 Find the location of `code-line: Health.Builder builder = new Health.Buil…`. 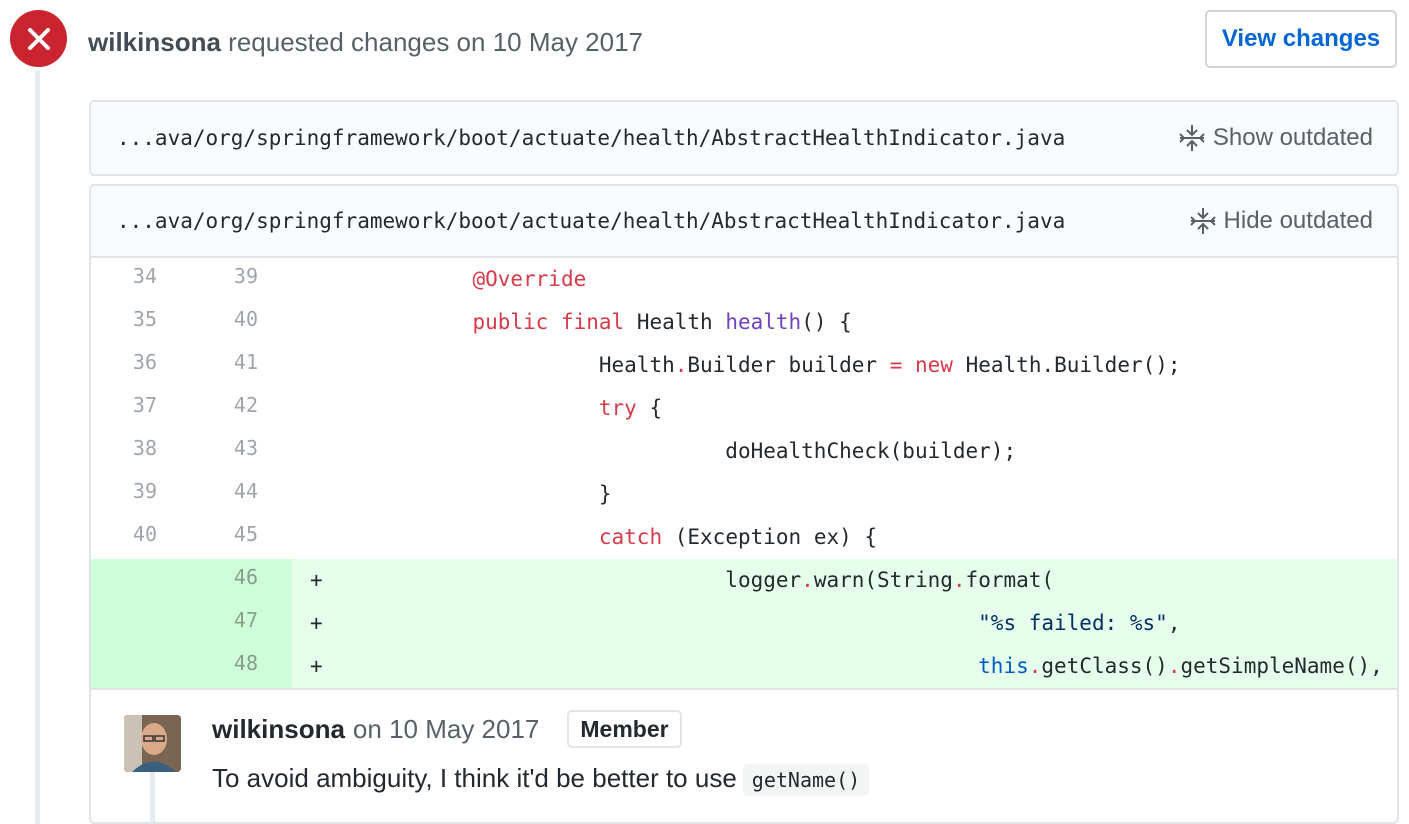

code-line: Health.Builder builder = new Health.Buil… is located at coordinates (889, 365).